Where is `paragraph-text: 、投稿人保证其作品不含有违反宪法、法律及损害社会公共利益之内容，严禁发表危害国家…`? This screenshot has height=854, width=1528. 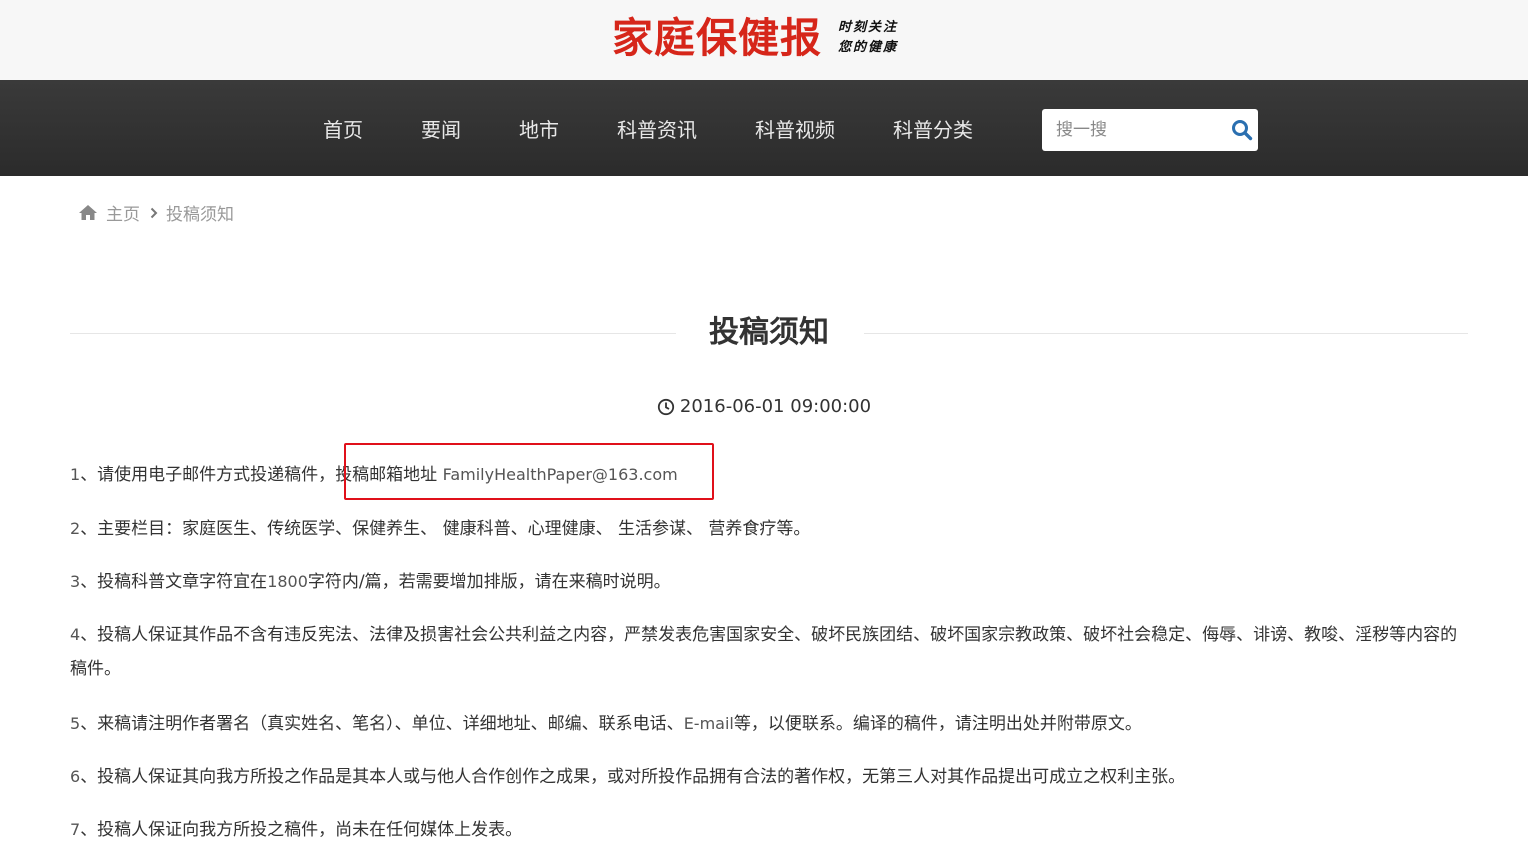 paragraph-text: 、投稿人保证其作品不含有违反宪法、法律及损害社会公共利益之内容，严禁发表危害国家… is located at coordinates (764, 652).